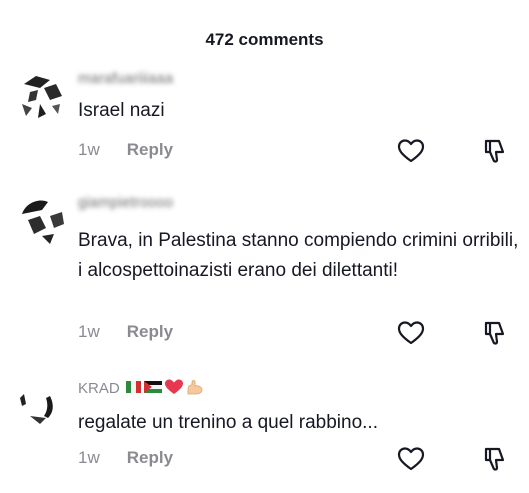 The image size is (529, 493). What do you see at coordinates (133, 387) in the screenshot?
I see `italy-flag-icon` at bounding box center [133, 387].